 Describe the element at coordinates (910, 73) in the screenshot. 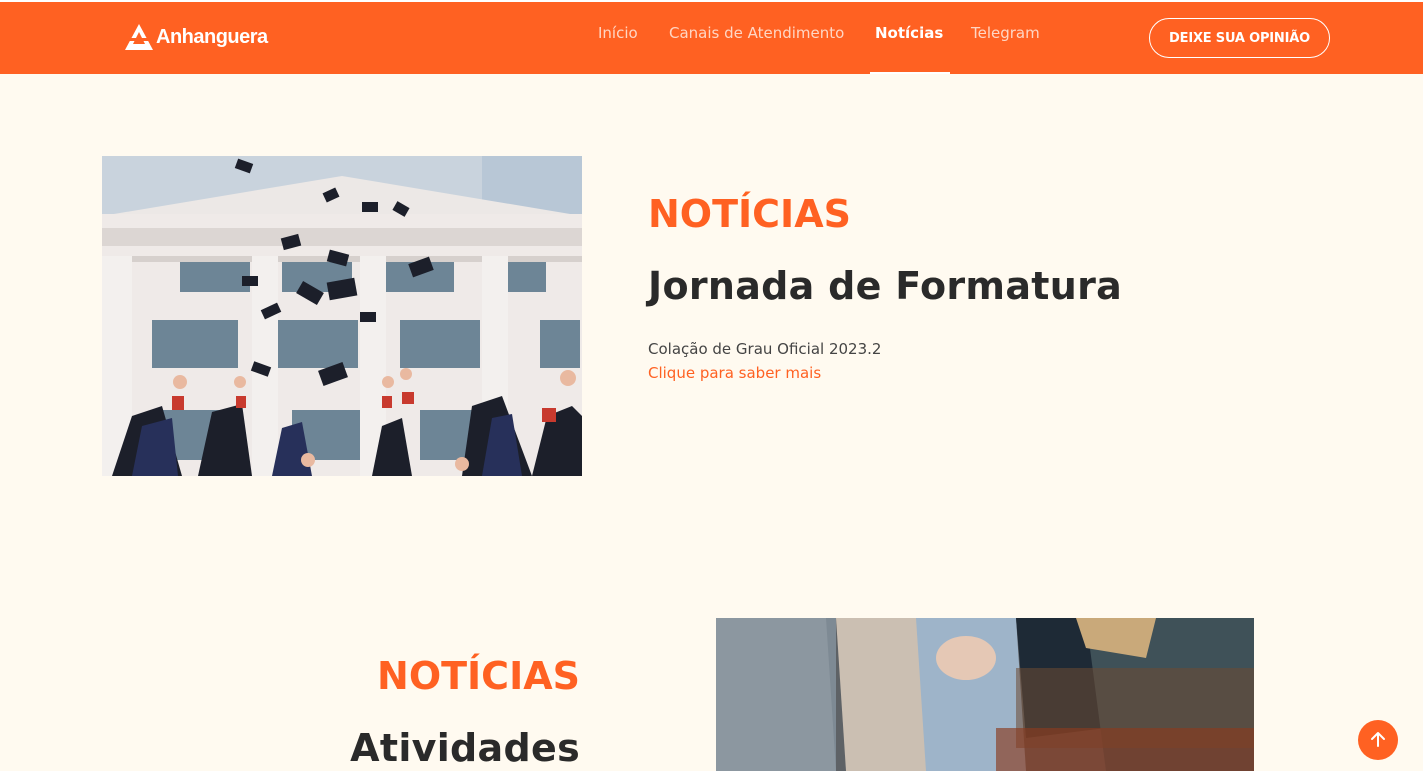

I see `active-nav-indicator` at that location.